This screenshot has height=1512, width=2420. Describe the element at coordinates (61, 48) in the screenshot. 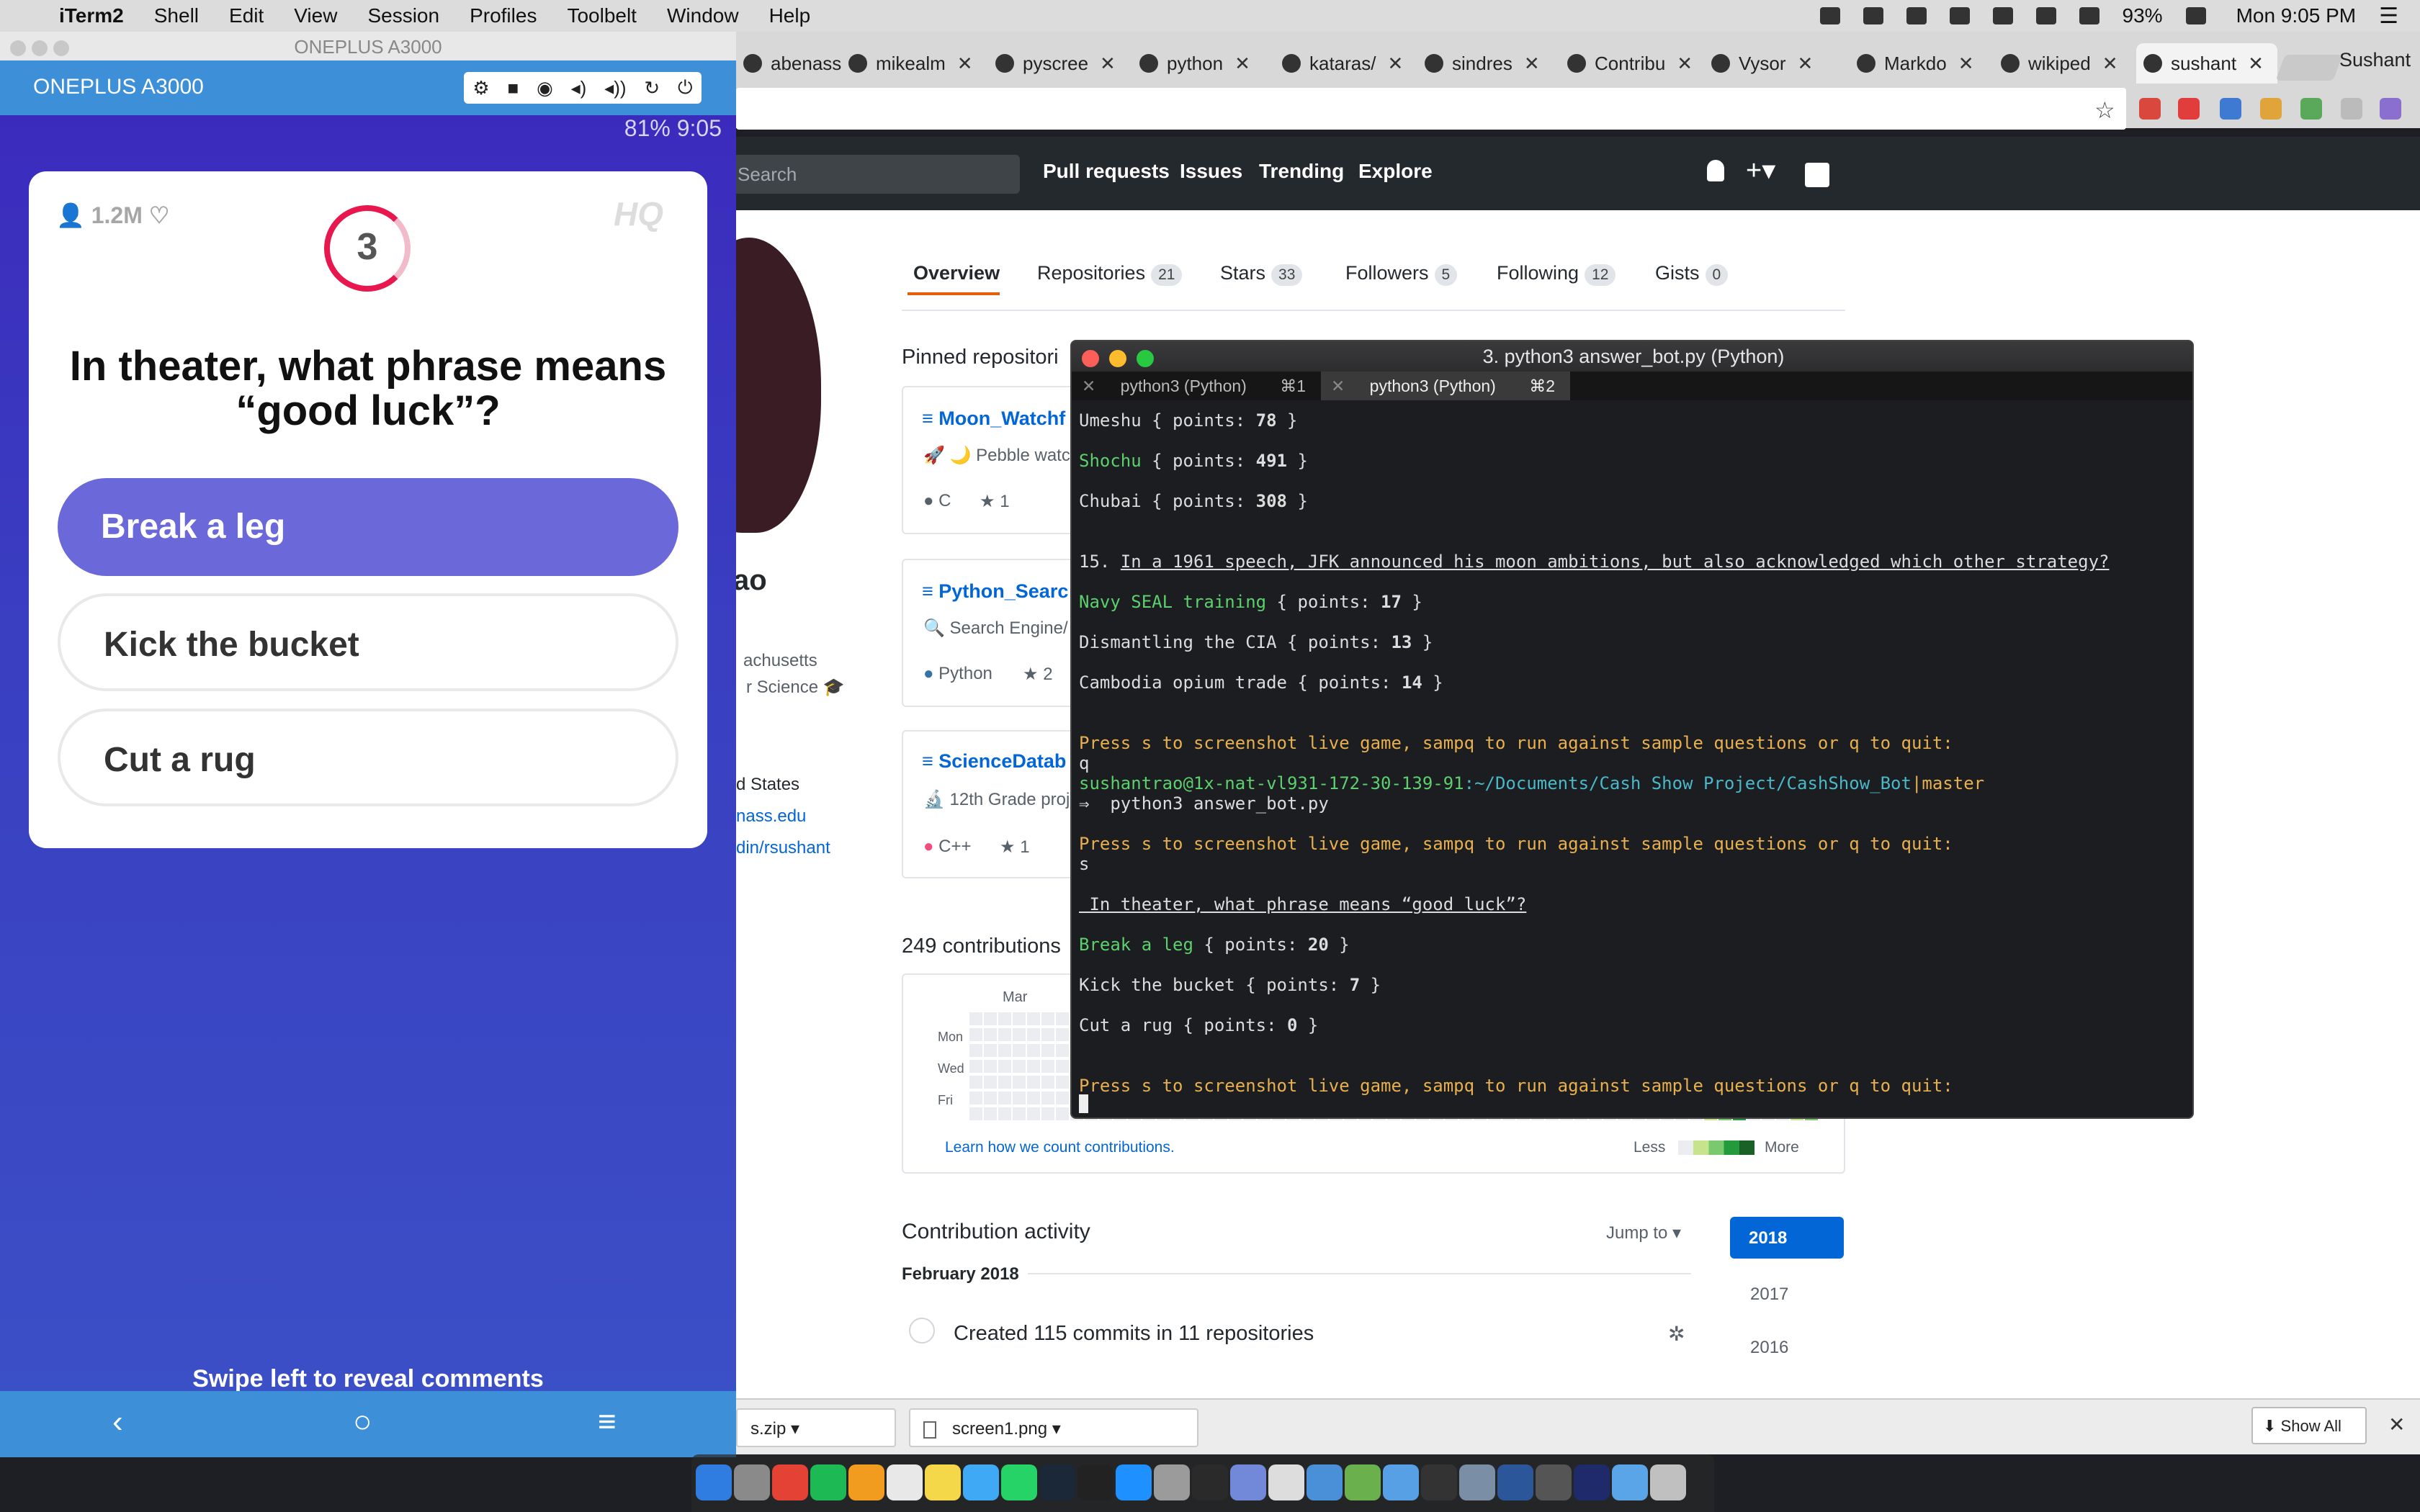

I see `zoom-window-icon` at that location.